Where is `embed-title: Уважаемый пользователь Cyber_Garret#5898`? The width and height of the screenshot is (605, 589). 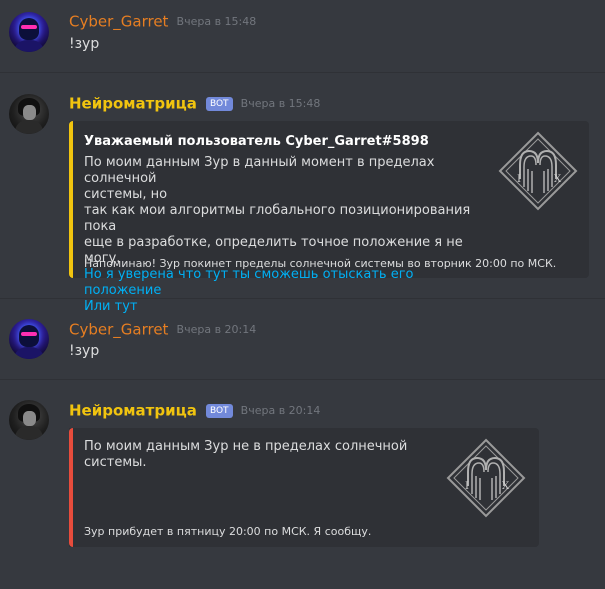
embed-title: Уважаемый пользователь Cyber_Garret#5898 is located at coordinates (256, 141).